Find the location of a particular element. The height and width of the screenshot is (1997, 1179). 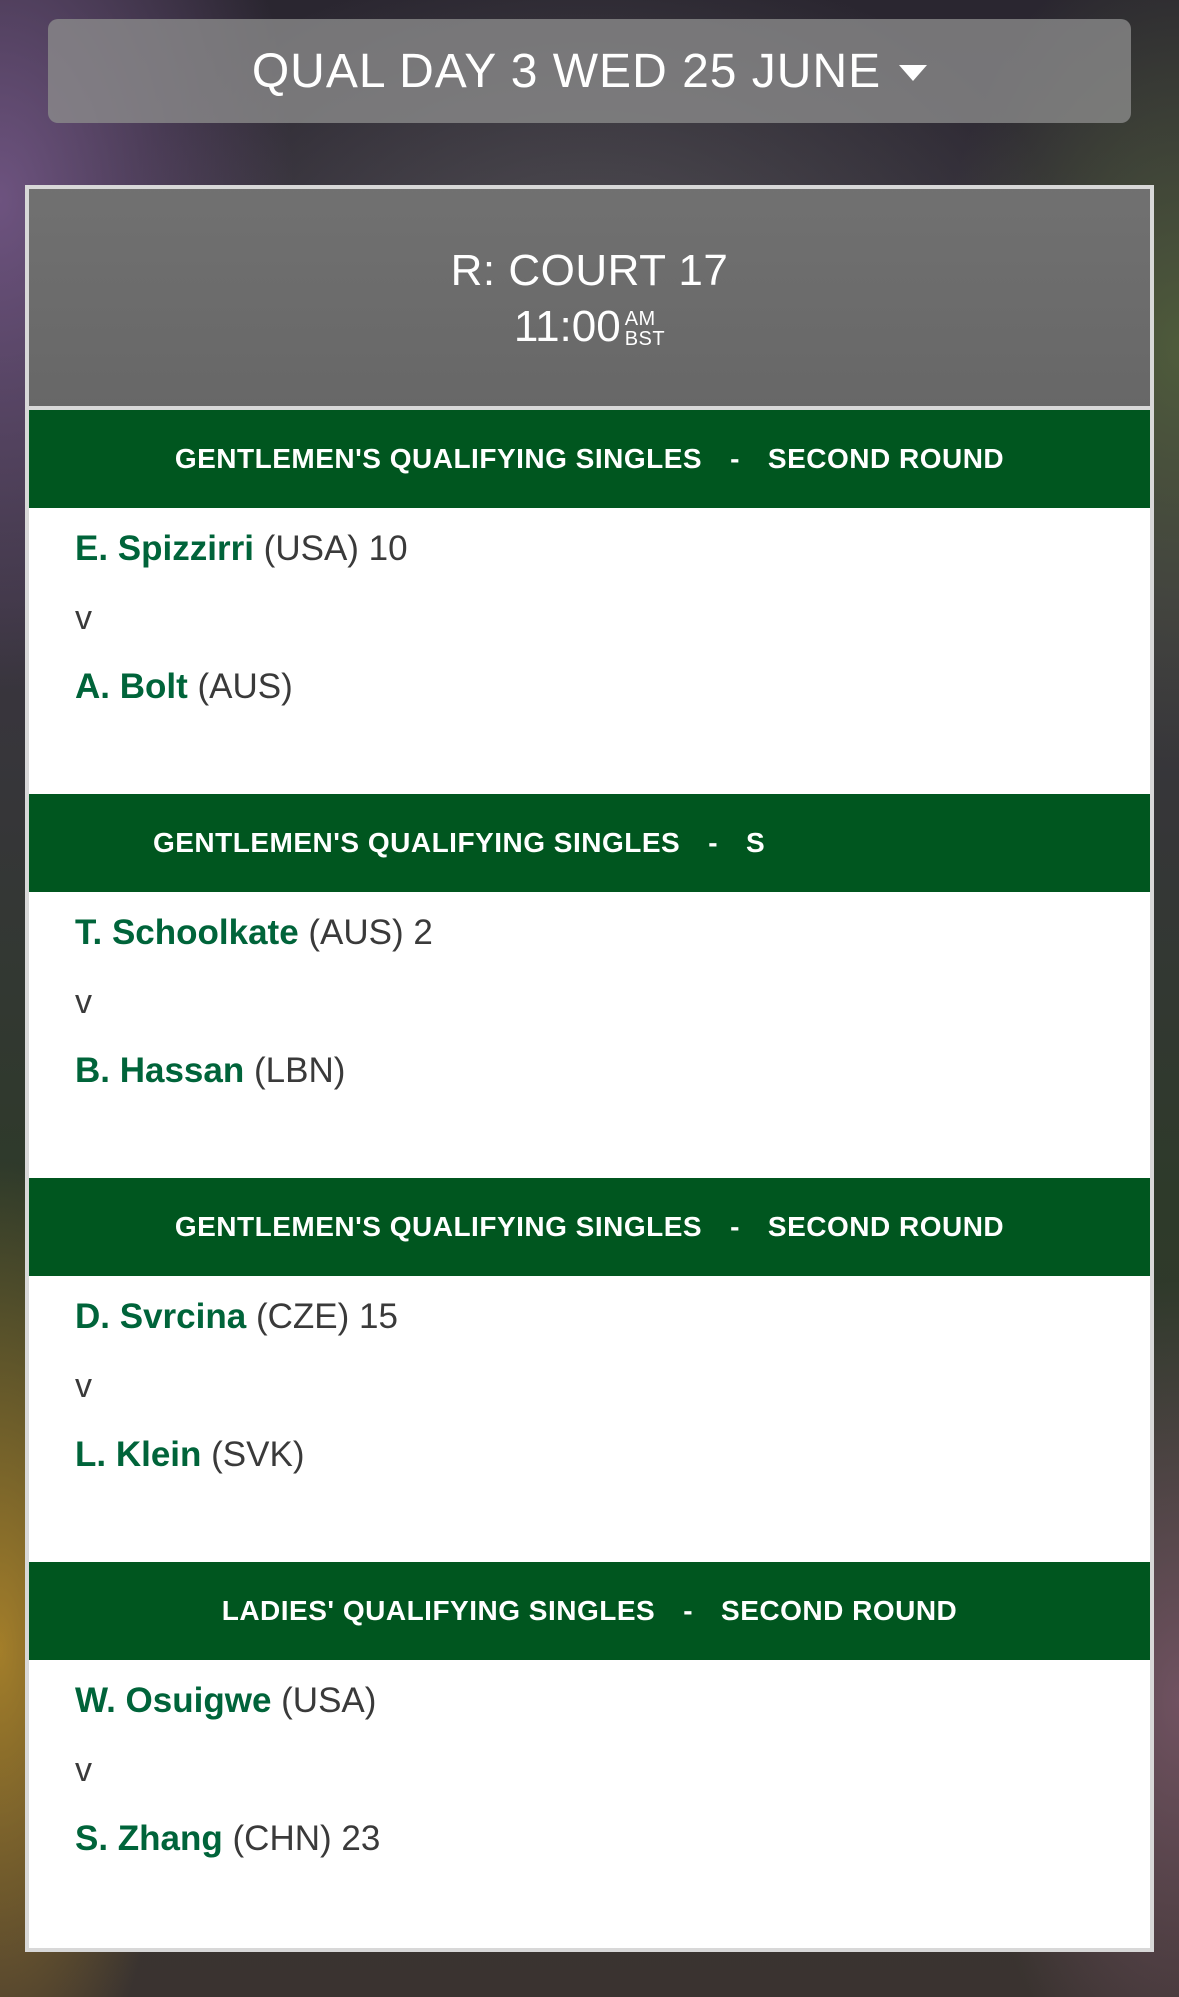

player-2-line: A. Bolt (AUS) is located at coordinates (612, 687).